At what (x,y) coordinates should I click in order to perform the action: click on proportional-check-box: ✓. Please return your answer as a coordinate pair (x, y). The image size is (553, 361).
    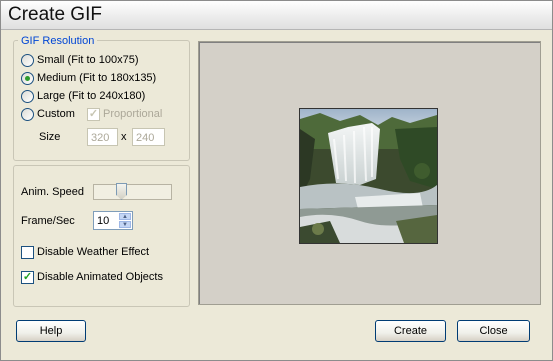
    Looking at the image, I should click on (93, 114).